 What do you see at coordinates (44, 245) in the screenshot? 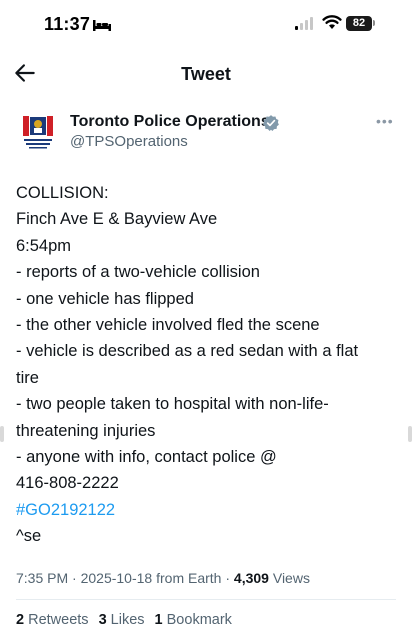
I see `tweet-line: 6:54pm` at bounding box center [44, 245].